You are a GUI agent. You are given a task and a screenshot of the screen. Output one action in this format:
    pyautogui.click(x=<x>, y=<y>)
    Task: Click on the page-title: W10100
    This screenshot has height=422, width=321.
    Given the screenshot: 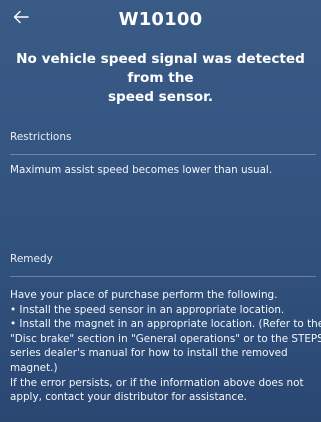 What is the action you would take?
    pyautogui.click(x=160, y=19)
    